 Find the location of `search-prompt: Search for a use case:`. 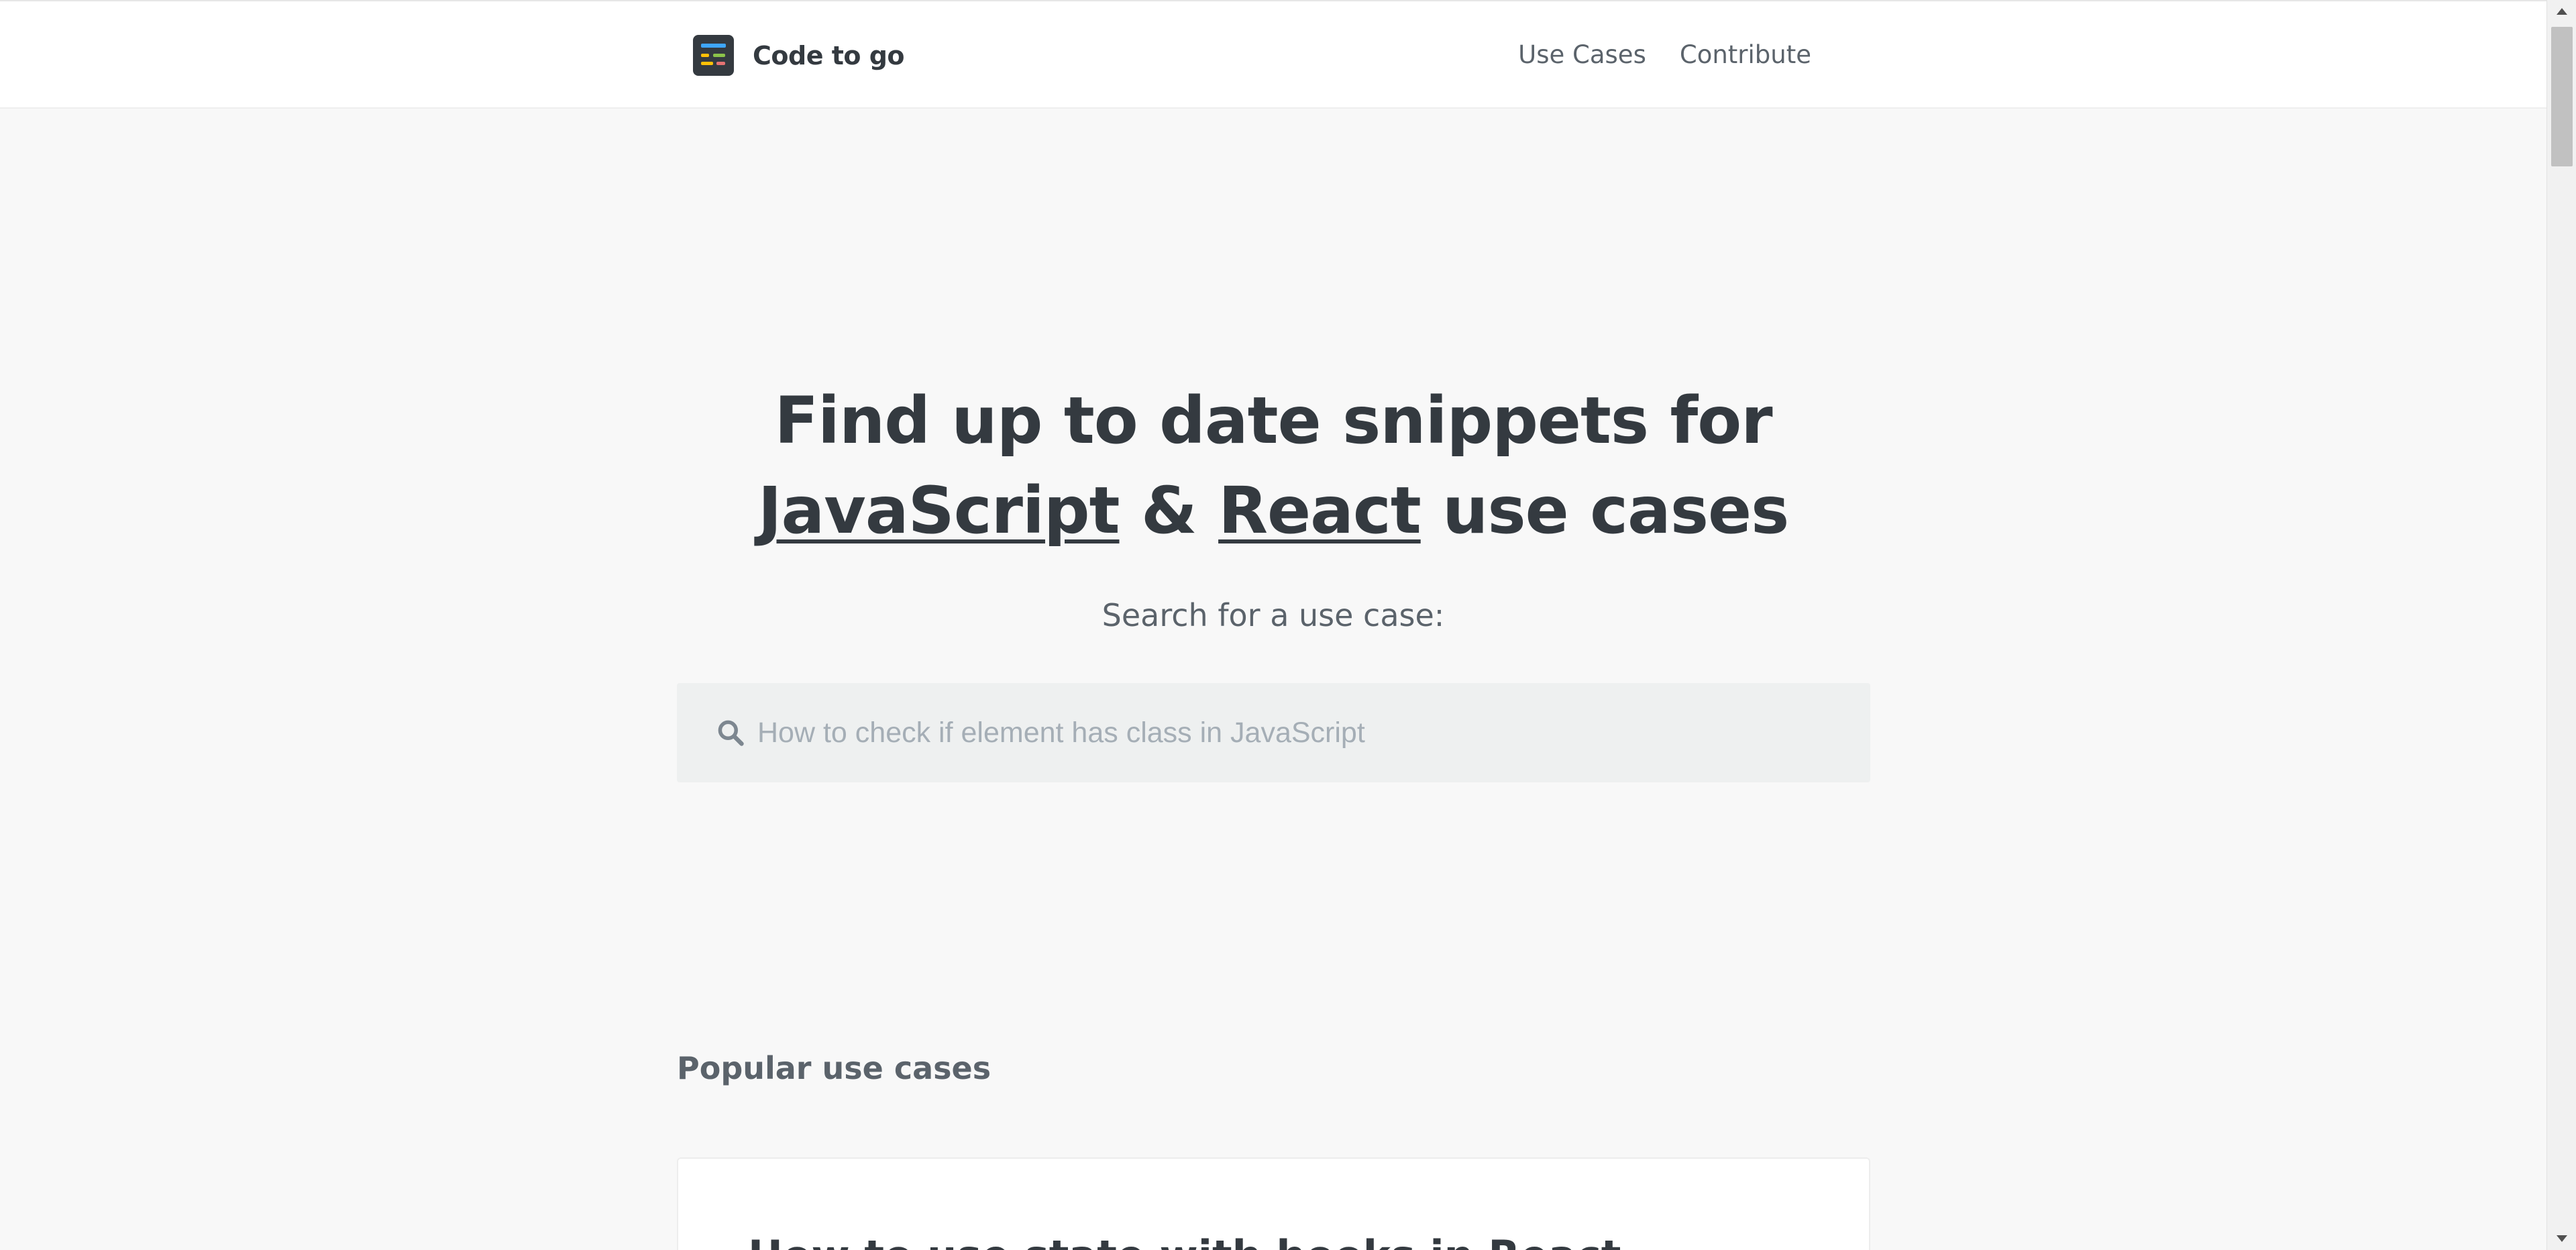

search-prompt: Search for a use case: is located at coordinates (1273, 615).